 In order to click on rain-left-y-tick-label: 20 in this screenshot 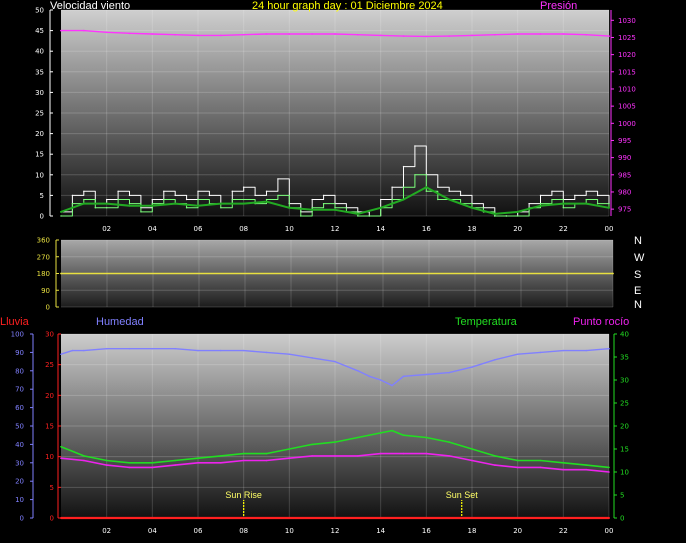, I will do `click(49, 396)`.